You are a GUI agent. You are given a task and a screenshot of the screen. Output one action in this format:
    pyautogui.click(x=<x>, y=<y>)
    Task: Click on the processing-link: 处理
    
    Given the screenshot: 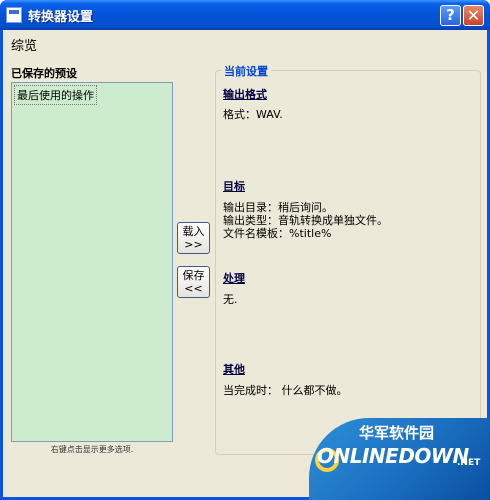 What is the action you would take?
    pyautogui.click(x=234, y=278)
    